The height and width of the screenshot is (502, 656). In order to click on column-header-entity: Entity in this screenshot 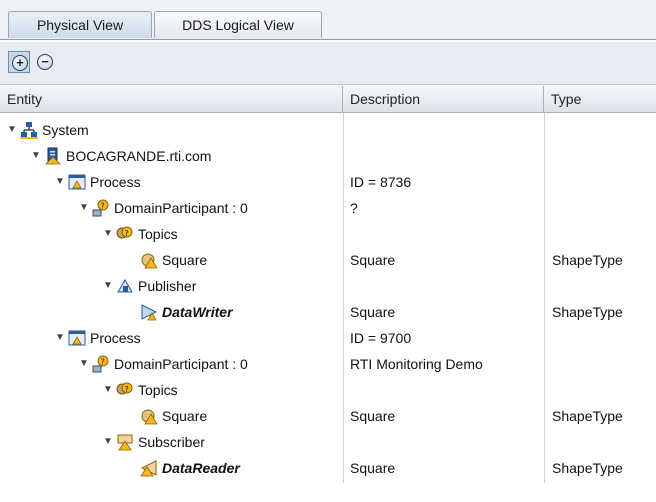, I will do `click(171, 99)`.